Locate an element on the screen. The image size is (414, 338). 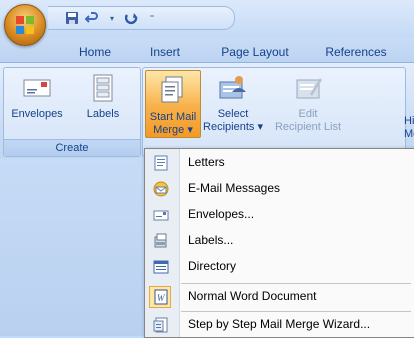
envelopes-label: Envelopes is located at coordinates (37, 114).